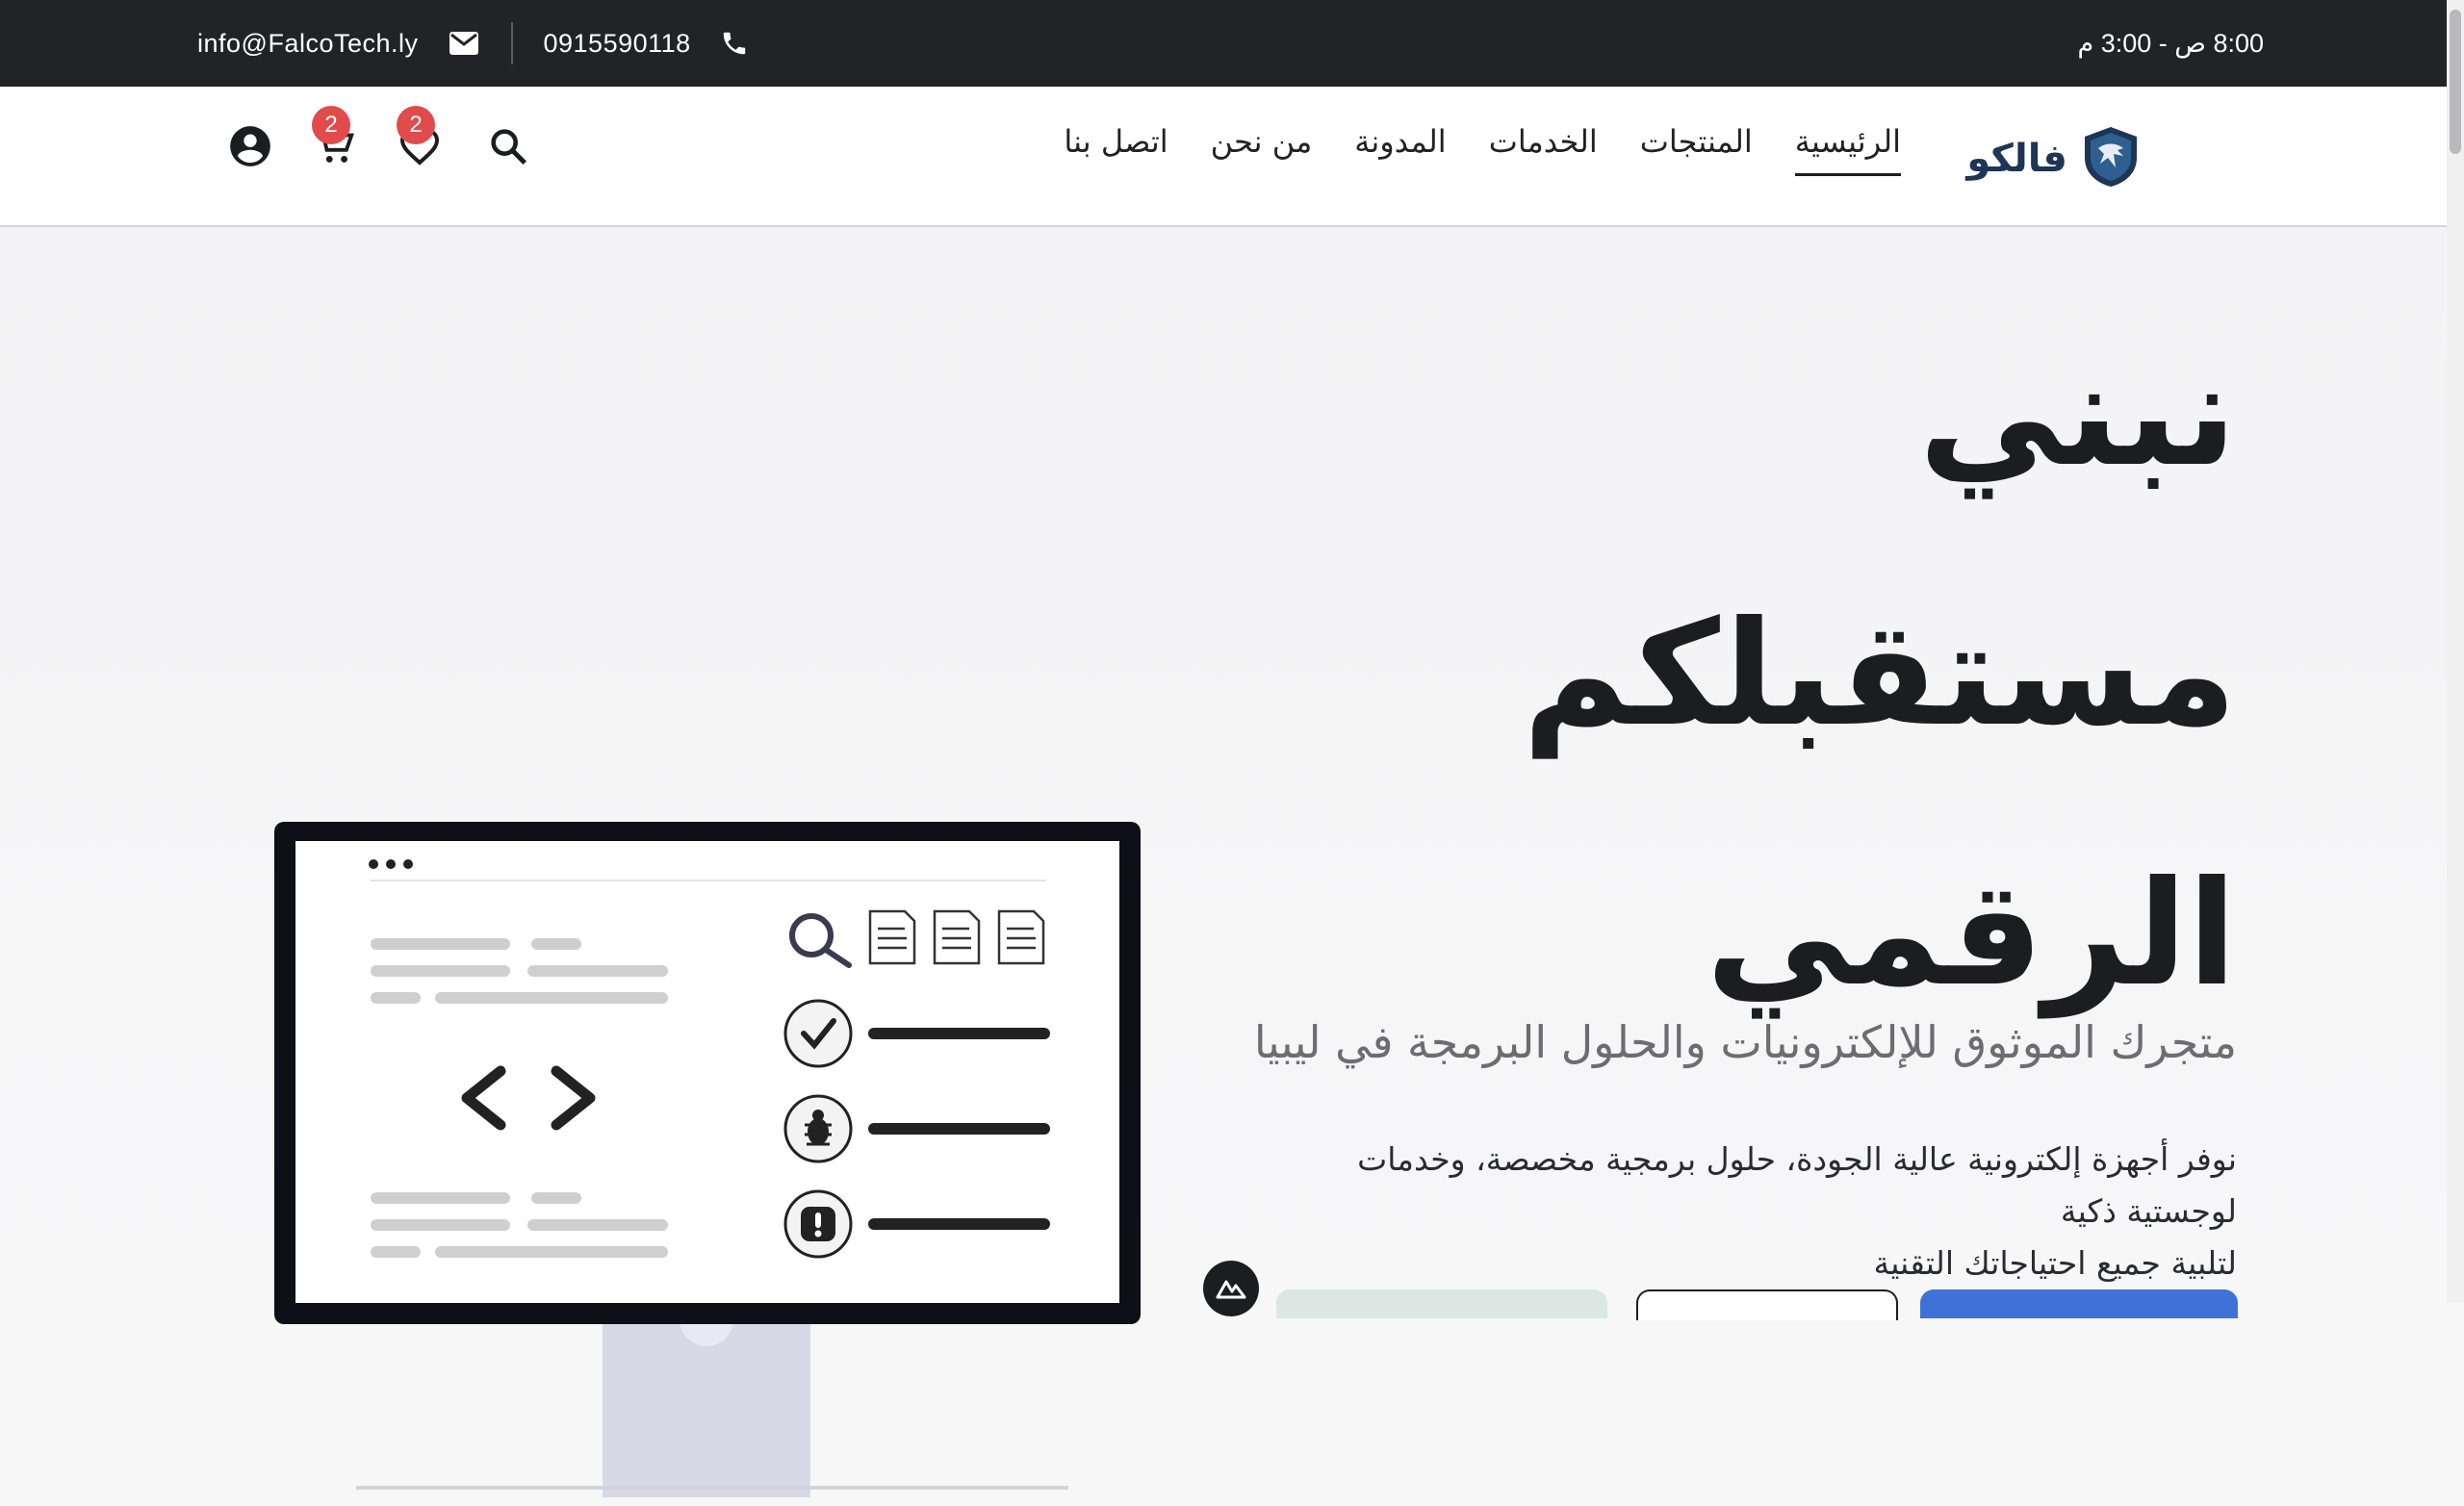  I want to click on search-icon, so click(508, 148).